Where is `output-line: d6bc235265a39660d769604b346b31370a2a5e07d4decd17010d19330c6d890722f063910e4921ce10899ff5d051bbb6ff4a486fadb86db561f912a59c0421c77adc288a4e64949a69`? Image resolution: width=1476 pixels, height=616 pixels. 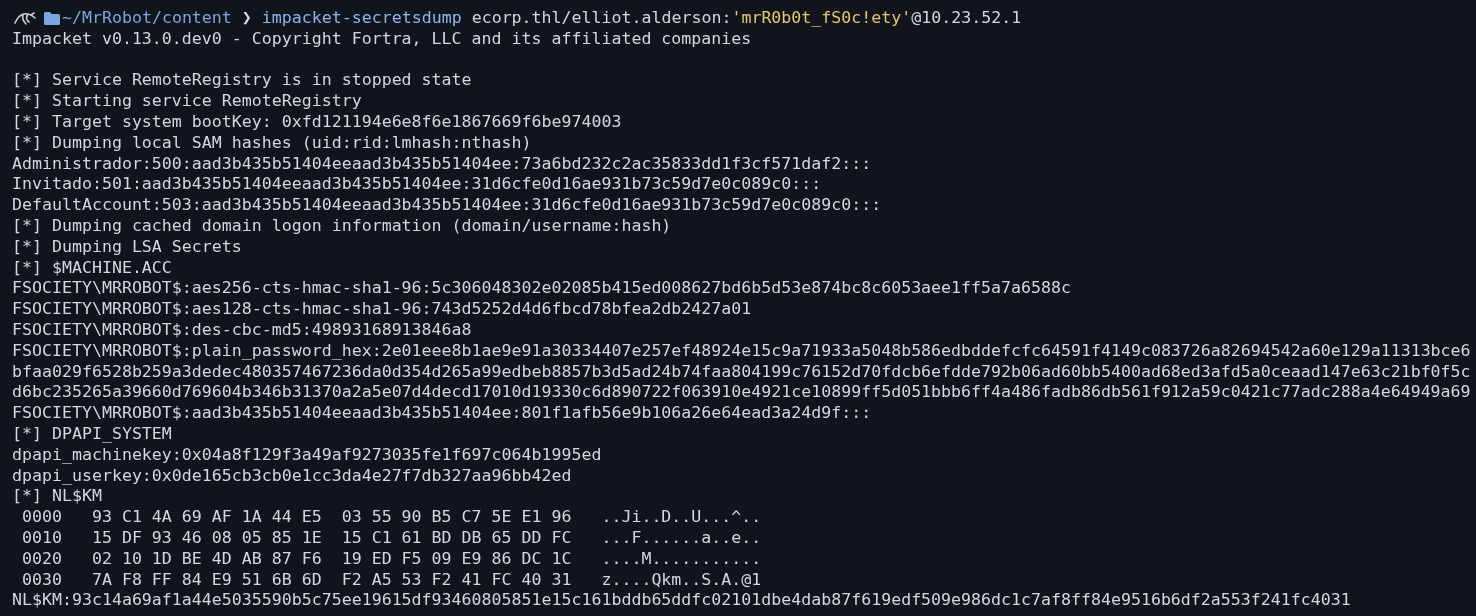
output-line: d6bc235265a39660d769604b346b31370a2a5e07d4decd17010d19330c6d890722f063910e4921ce10899ff5d051bbb6ff4a486fadb86db561f912a59c0421c77adc288a4e64949a69 is located at coordinates (741, 393).